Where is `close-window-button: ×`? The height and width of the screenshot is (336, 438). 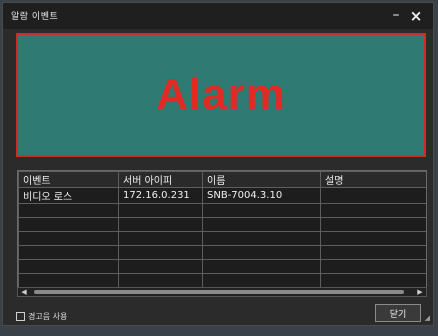 close-window-button: × is located at coordinates (416, 16).